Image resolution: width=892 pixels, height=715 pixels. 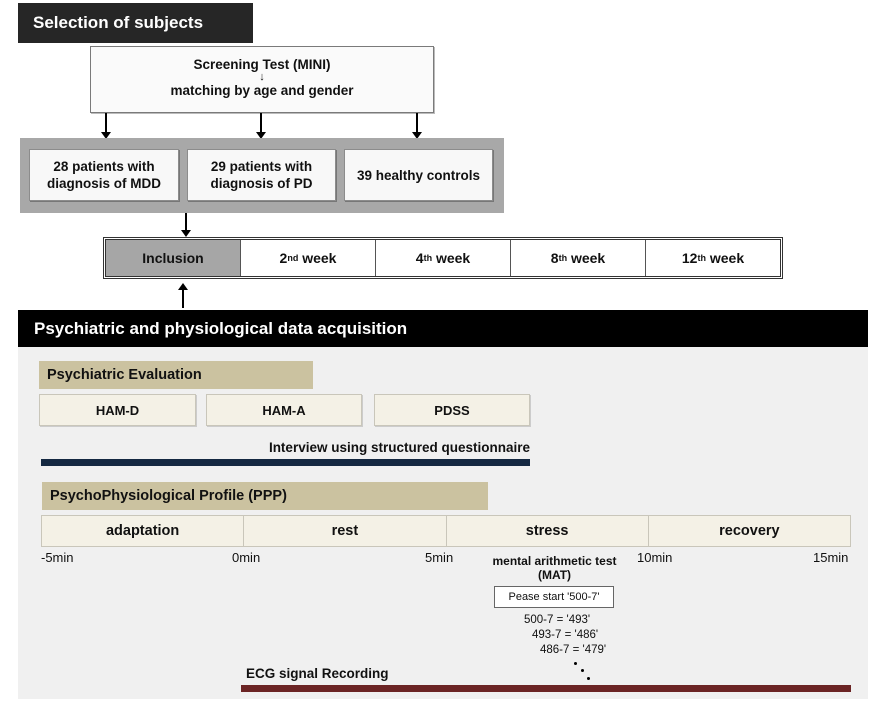 I want to click on timeline-week-12: 12th week, so click(x=712, y=258).